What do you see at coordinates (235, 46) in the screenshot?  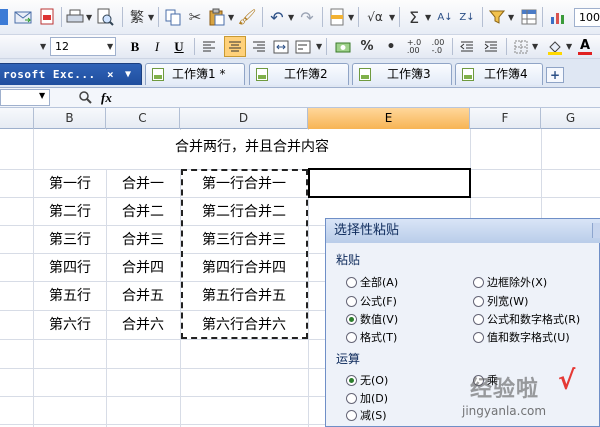 I see `align-center-icon` at bounding box center [235, 46].